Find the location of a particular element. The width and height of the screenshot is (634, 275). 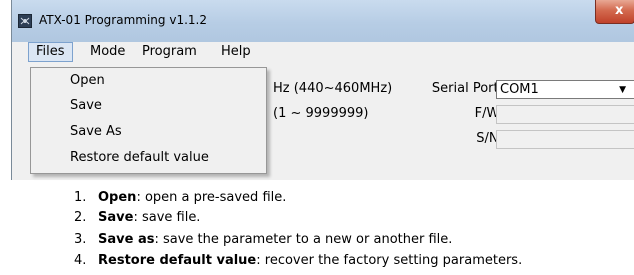

menu-item-save-as: Save As is located at coordinates (96, 131).